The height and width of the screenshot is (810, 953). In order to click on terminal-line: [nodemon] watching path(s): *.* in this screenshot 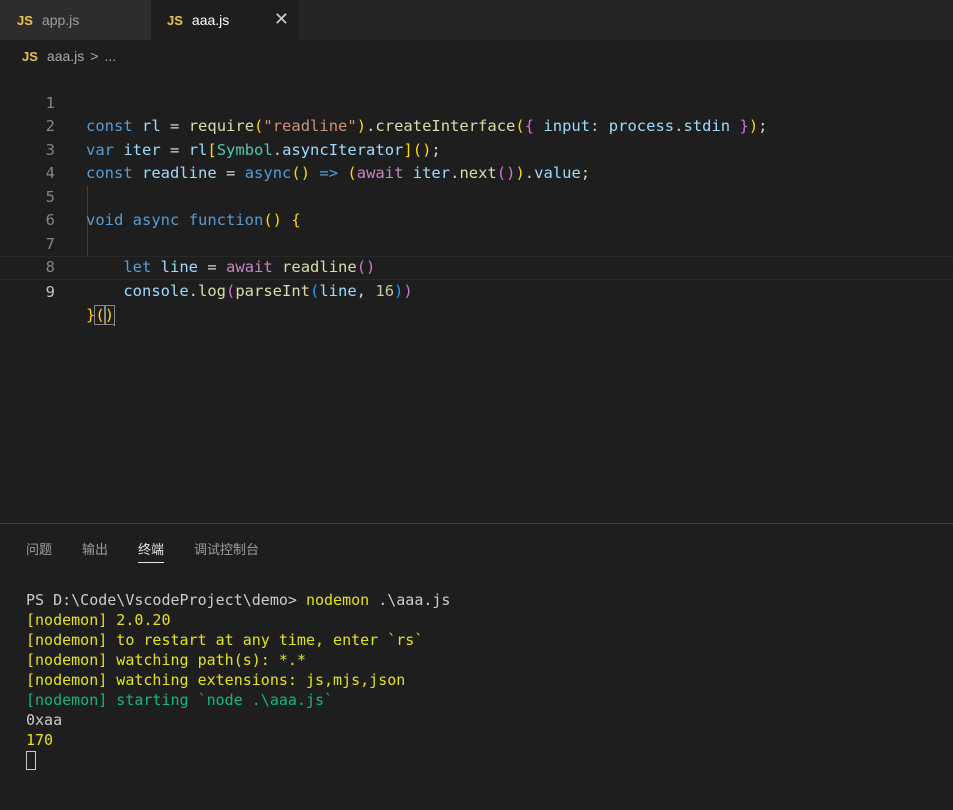, I will do `click(166, 660)`.